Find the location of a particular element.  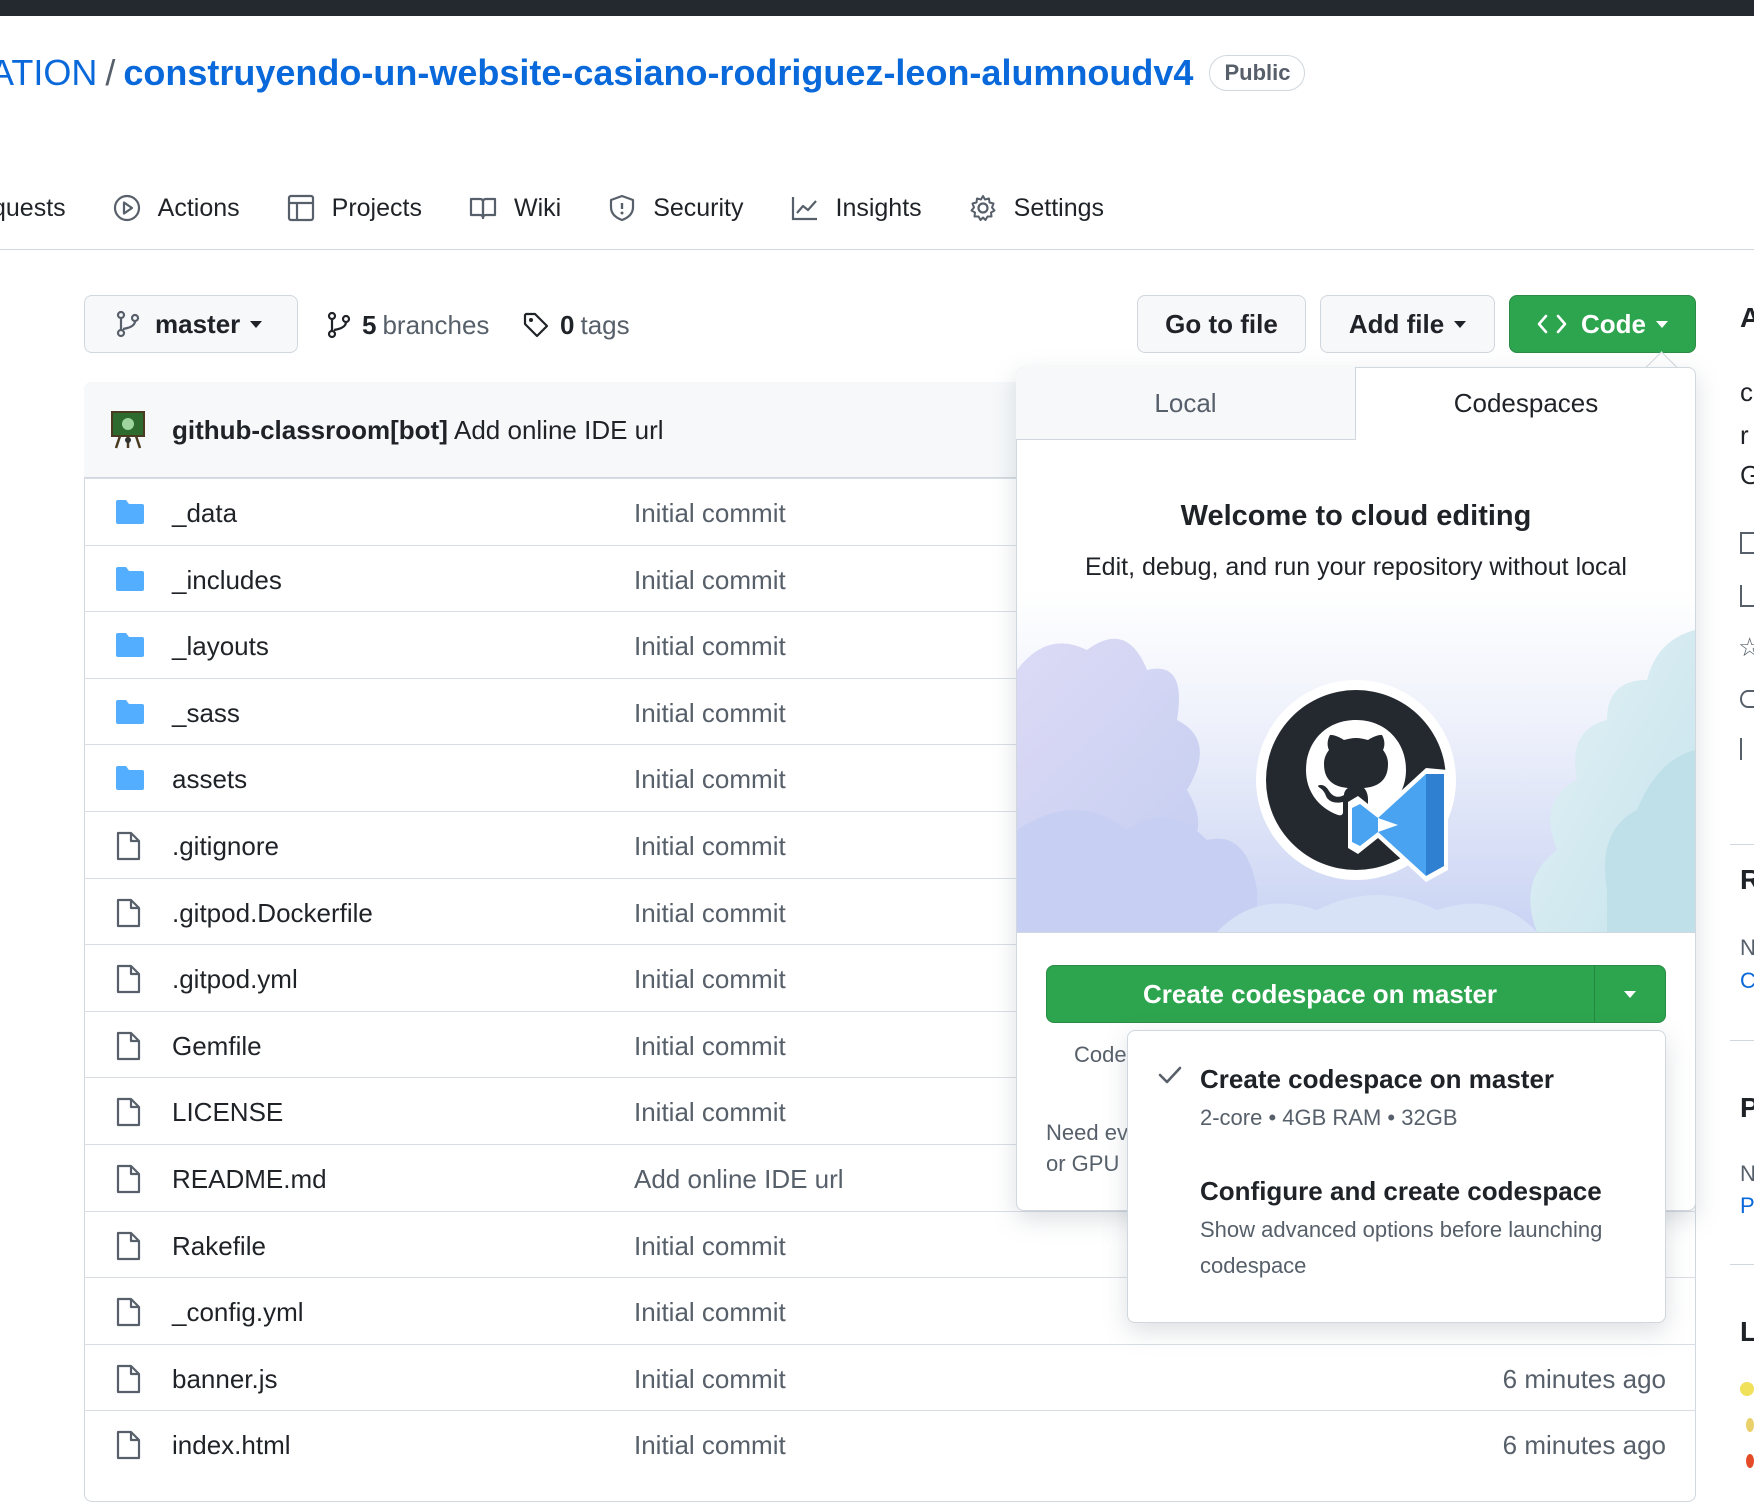

tab-security: Security is located at coordinates (675, 208).